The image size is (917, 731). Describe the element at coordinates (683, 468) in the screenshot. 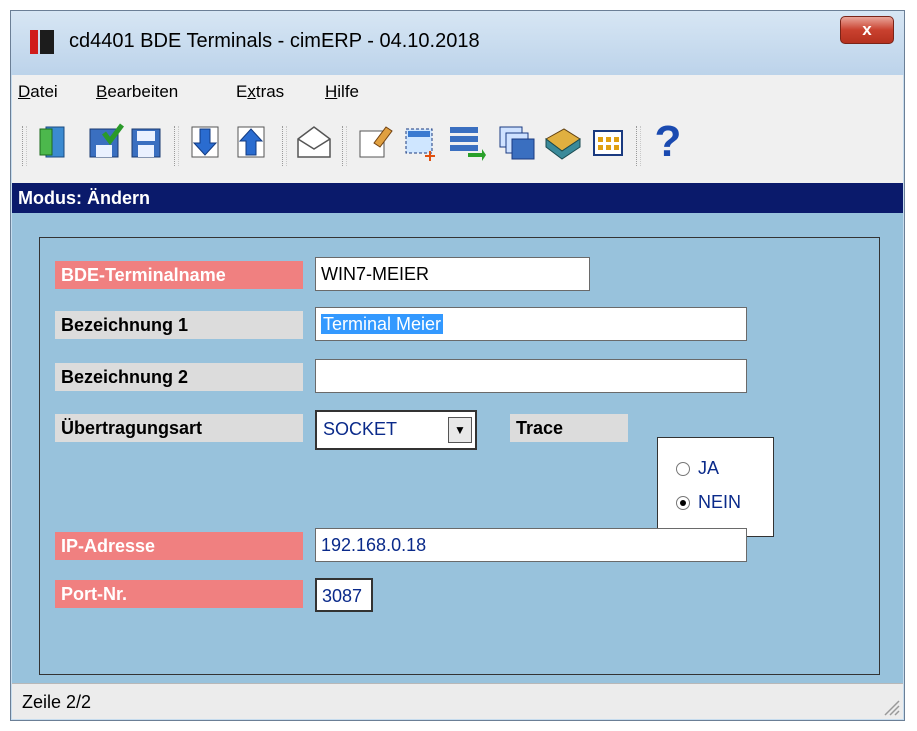

I see `radio-circle-icon` at that location.